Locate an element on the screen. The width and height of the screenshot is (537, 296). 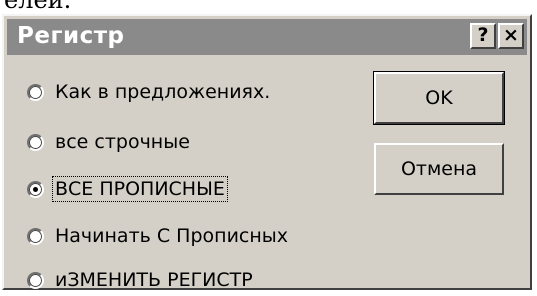
option-label: все строчные is located at coordinates (122, 142).